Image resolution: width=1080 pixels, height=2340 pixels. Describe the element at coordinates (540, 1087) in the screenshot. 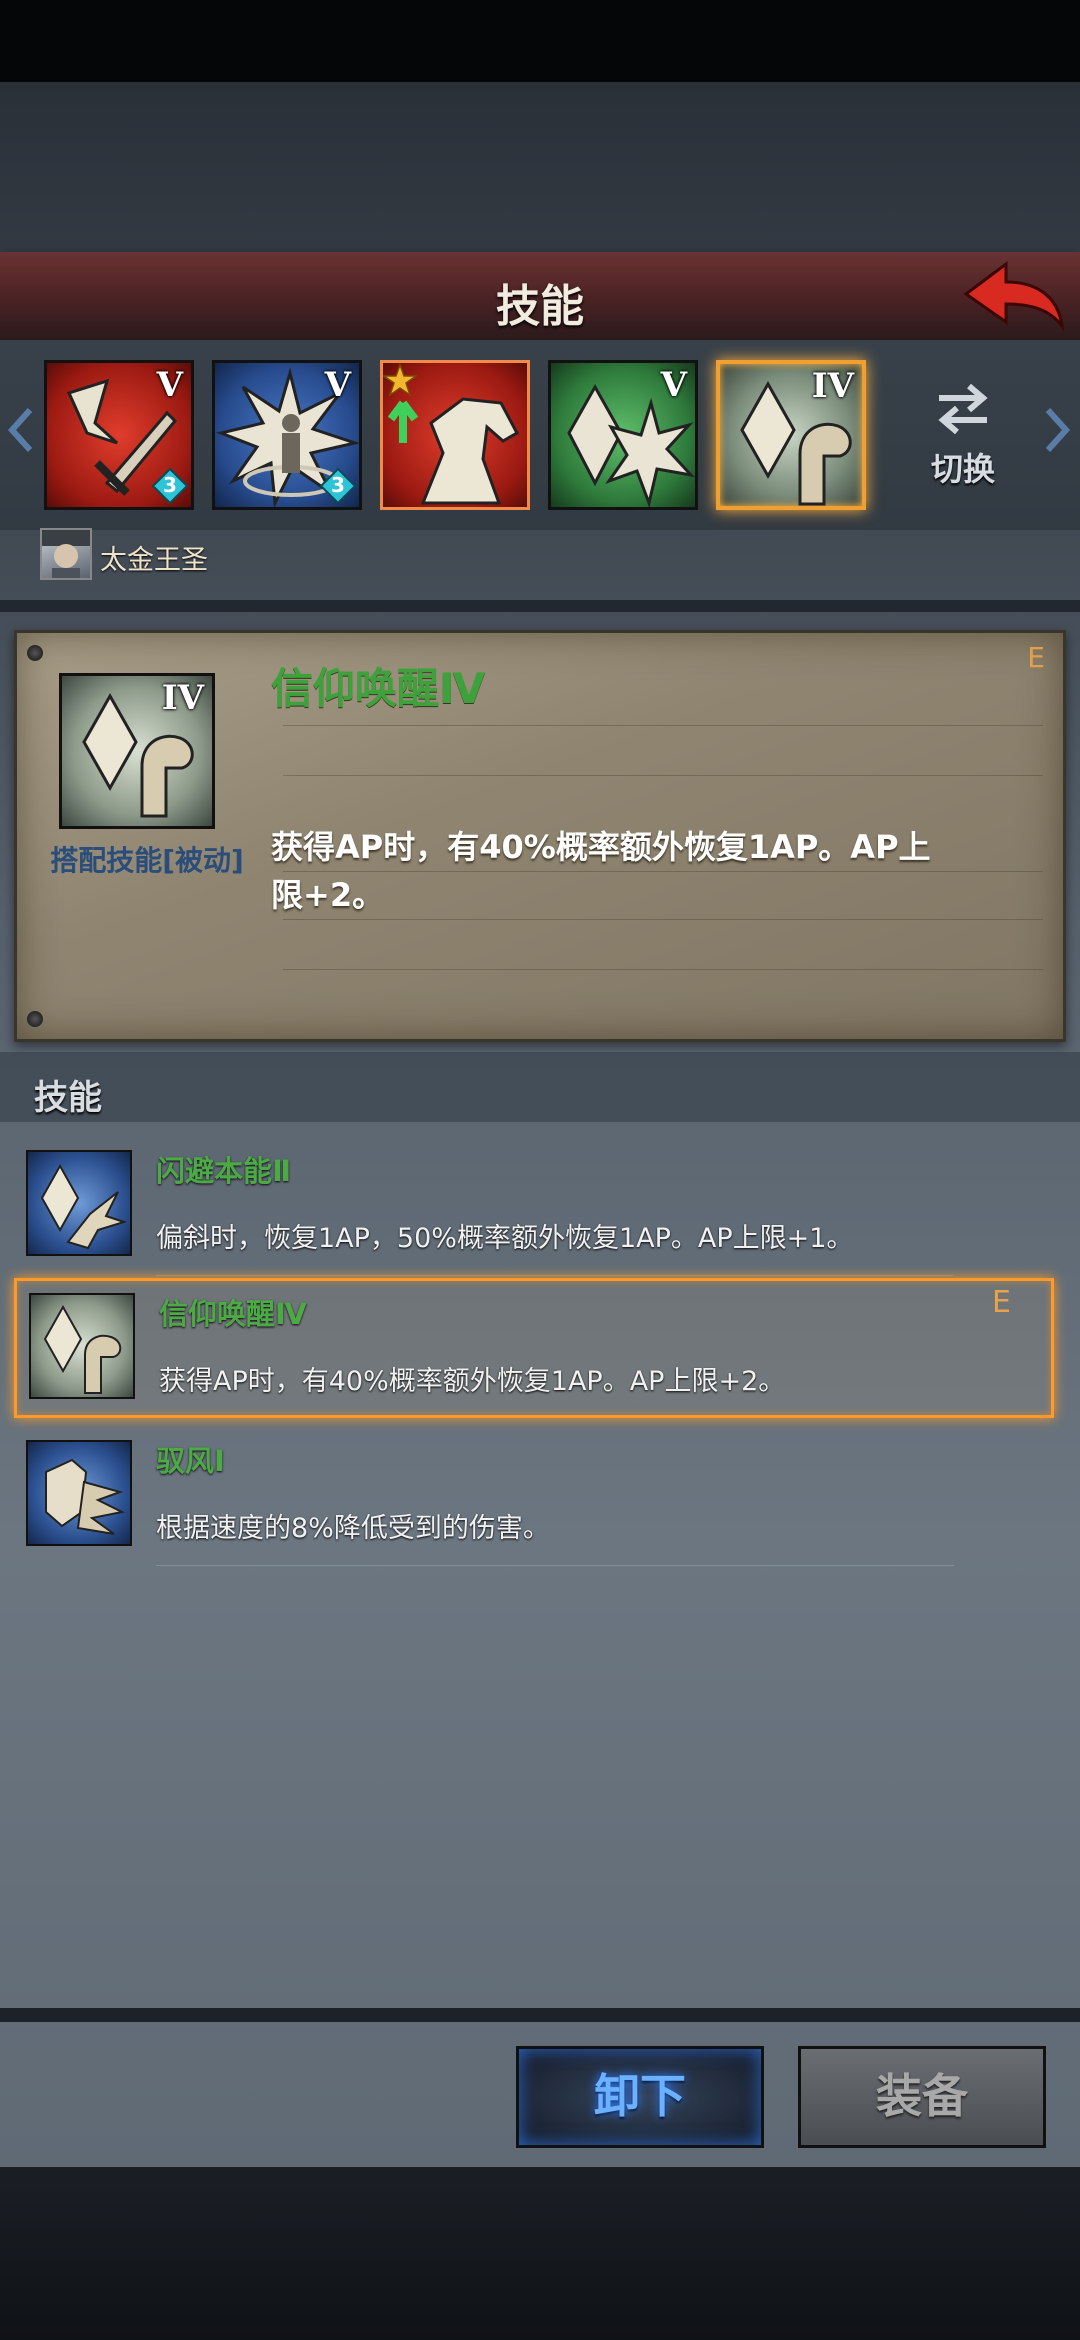

I see `section-header` at that location.